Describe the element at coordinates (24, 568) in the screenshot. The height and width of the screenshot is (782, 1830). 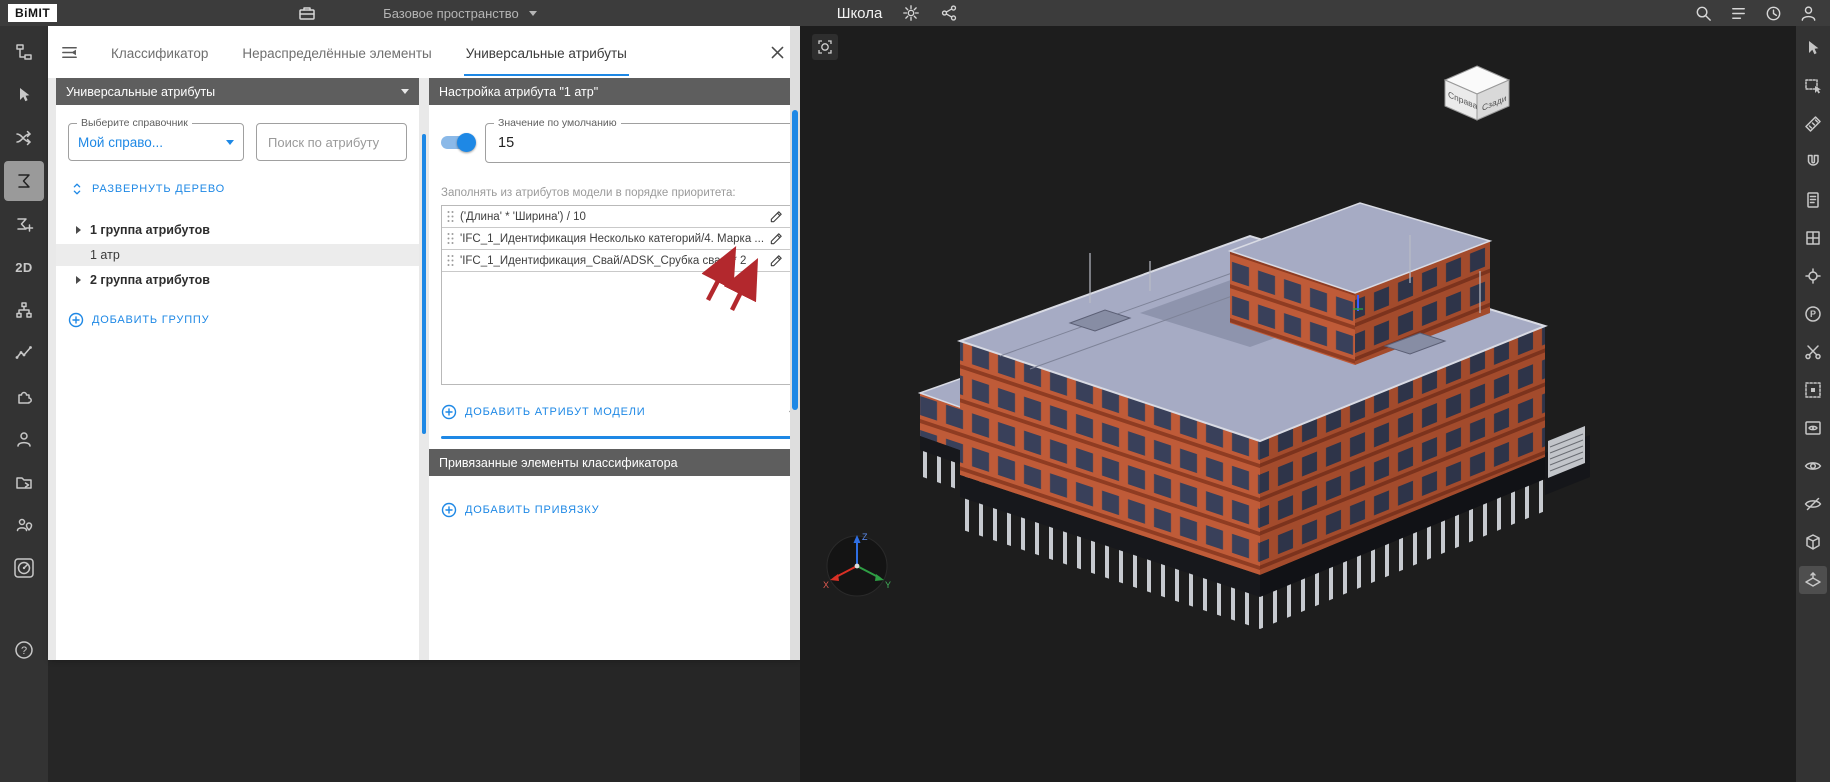
I see `dashboard-tool` at that location.